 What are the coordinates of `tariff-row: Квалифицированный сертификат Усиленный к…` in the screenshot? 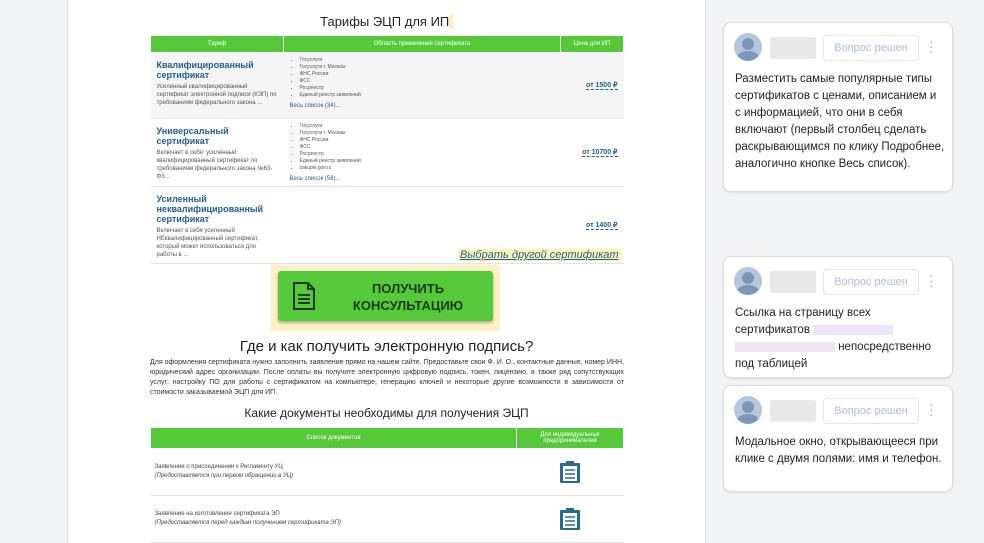 It's located at (387, 85).